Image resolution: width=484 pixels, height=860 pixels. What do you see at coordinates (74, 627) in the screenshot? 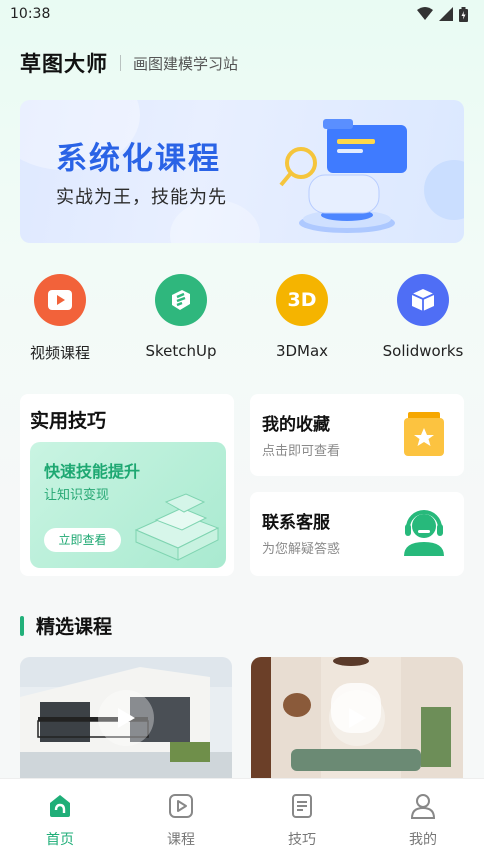
I see `featured-courses-title: 精选课程` at bounding box center [74, 627].